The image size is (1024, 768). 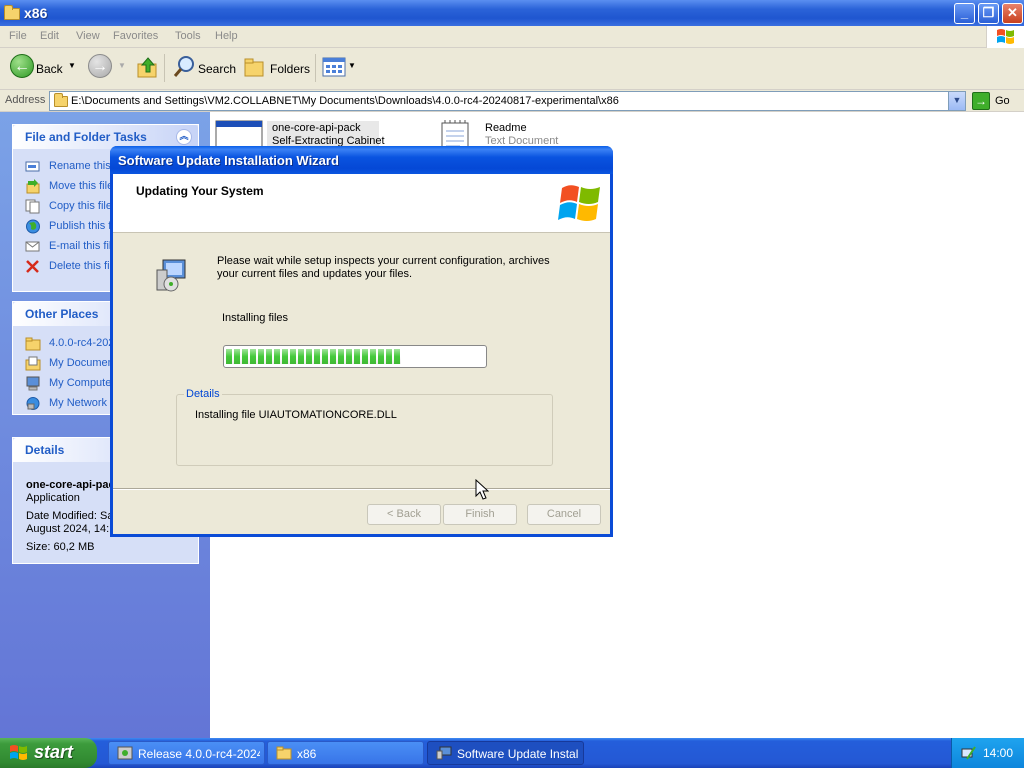 I want to click on restore-button: ❐, so click(x=988, y=13).